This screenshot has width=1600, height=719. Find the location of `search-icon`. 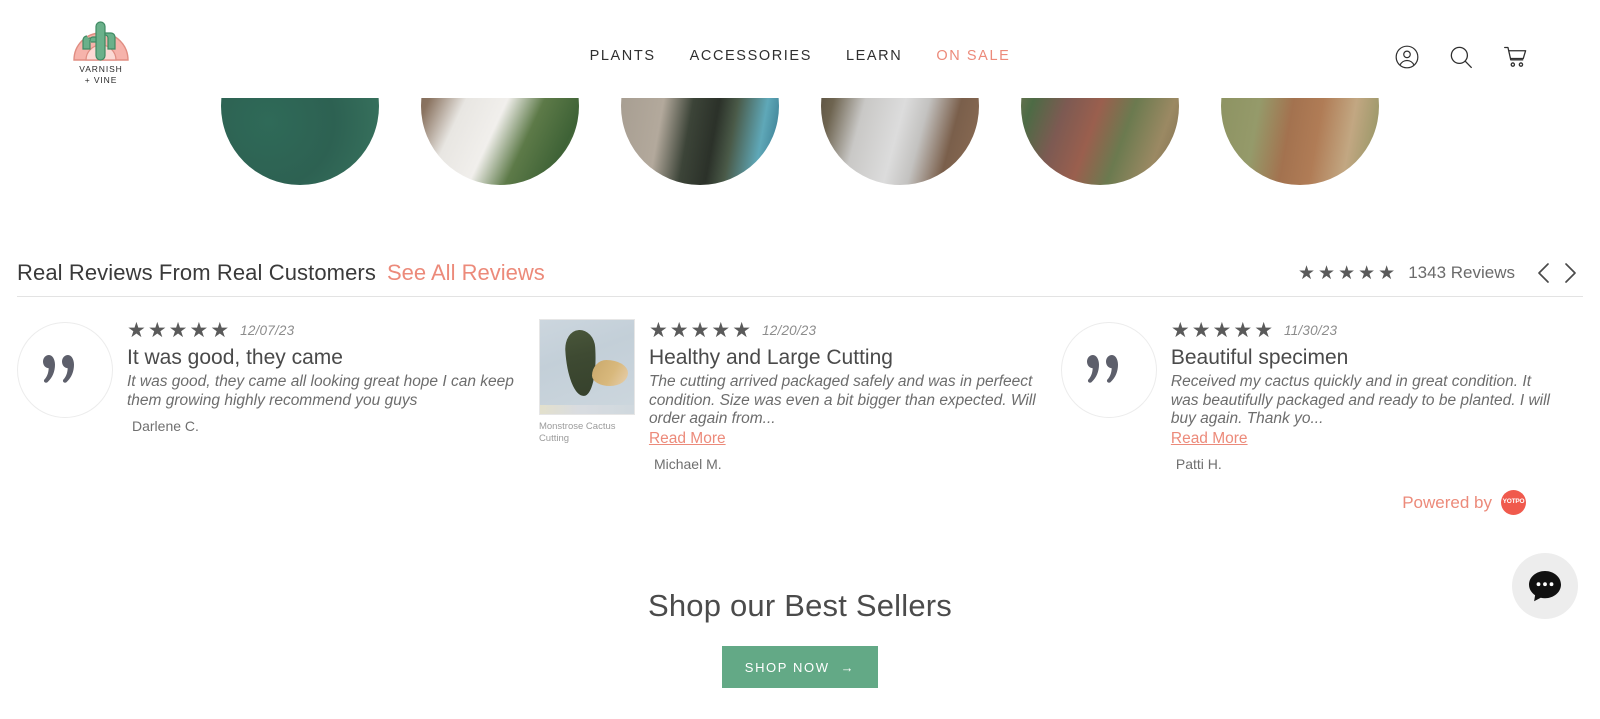

search-icon is located at coordinates (1461, 57).